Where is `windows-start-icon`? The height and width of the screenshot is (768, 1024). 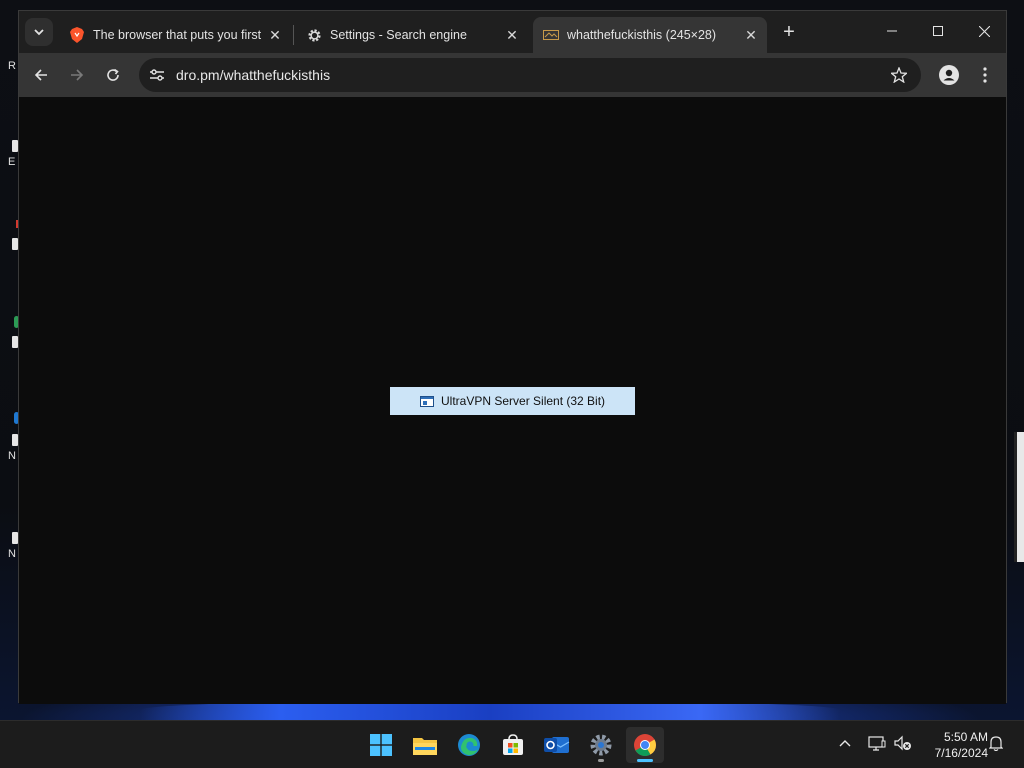
windows-start-icon is located at coordinates (381, 745).